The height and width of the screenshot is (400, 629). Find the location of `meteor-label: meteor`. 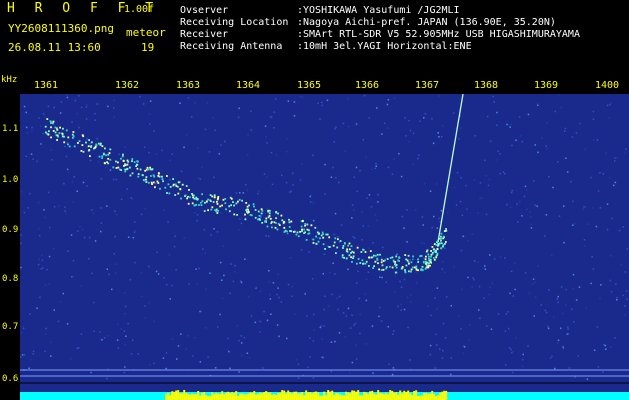

meteor-label: meteor is located at coordinates (146, 32).